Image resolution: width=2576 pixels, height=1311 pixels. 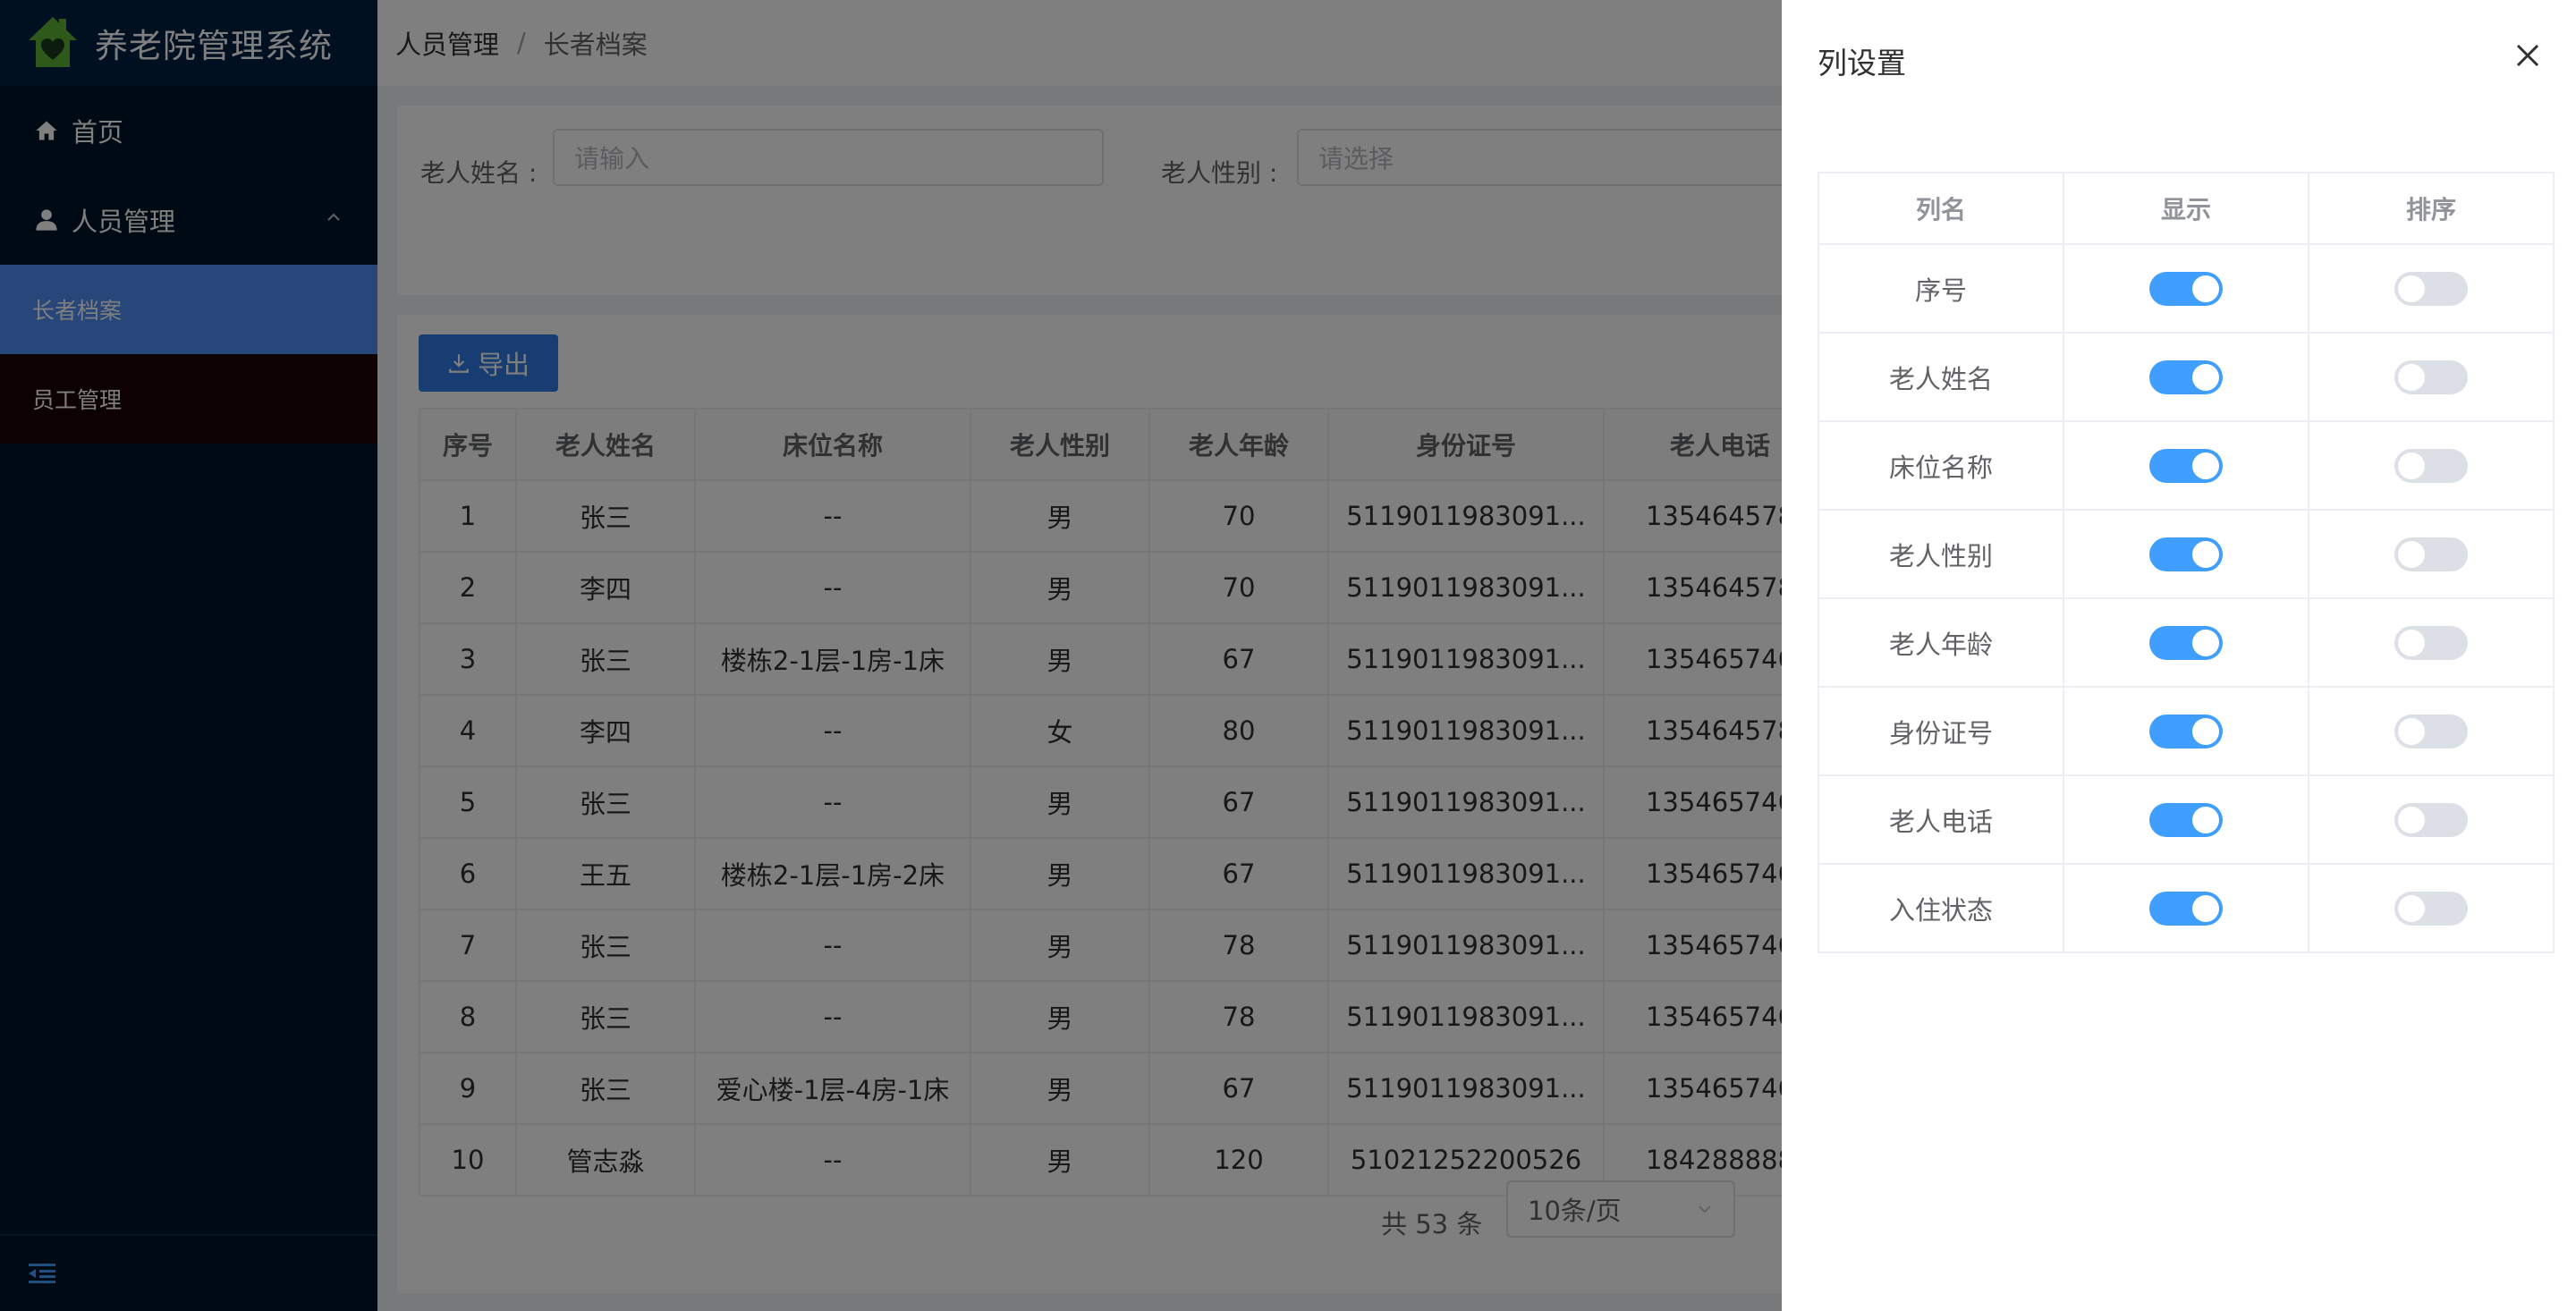 I want to click on settings-header: 列名, so click(x=1941, y=208).